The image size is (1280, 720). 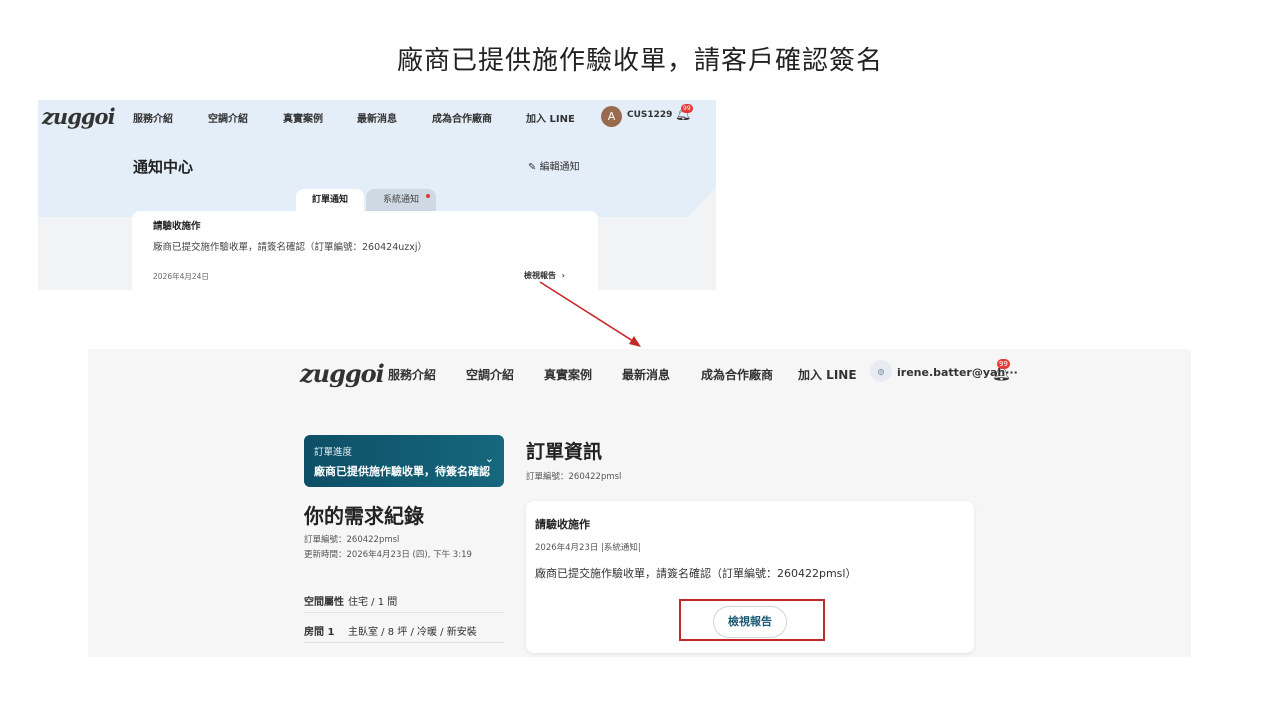 I want to click on requirement-title: 你的需求紀錄, so click(x=364, y=516).